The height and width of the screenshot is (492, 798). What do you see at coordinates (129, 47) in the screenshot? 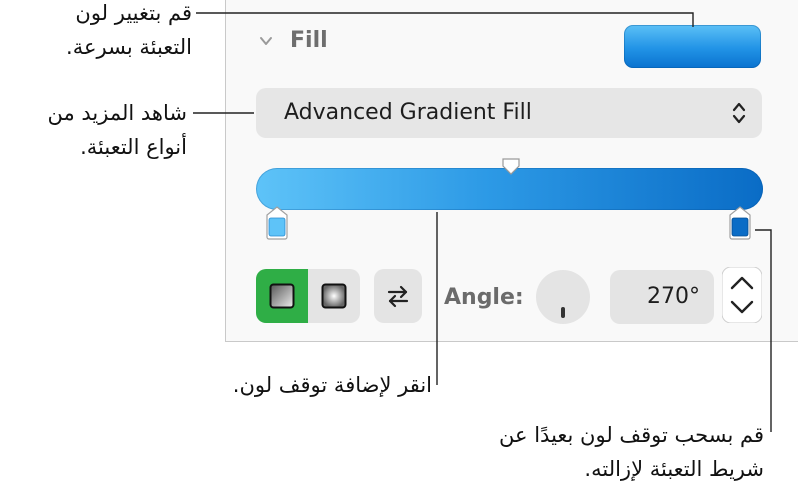
I see `callout-quick-color-line2: التعبئة بسرعة.` at bounding box center [129, 47].